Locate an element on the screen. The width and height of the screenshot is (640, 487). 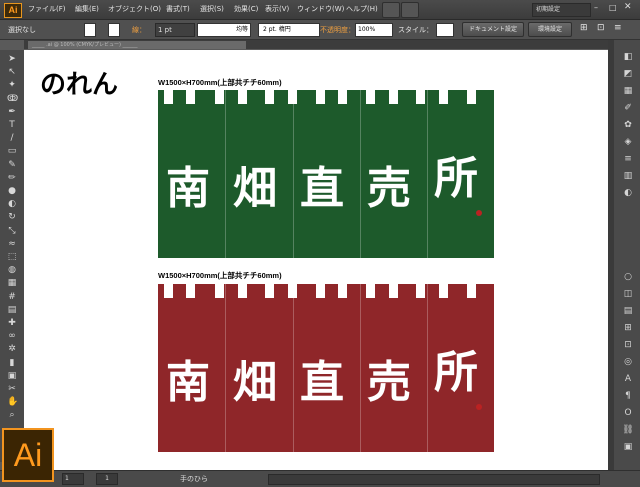
column-graph-icon: ▮ is located at coordinates (12, 363).